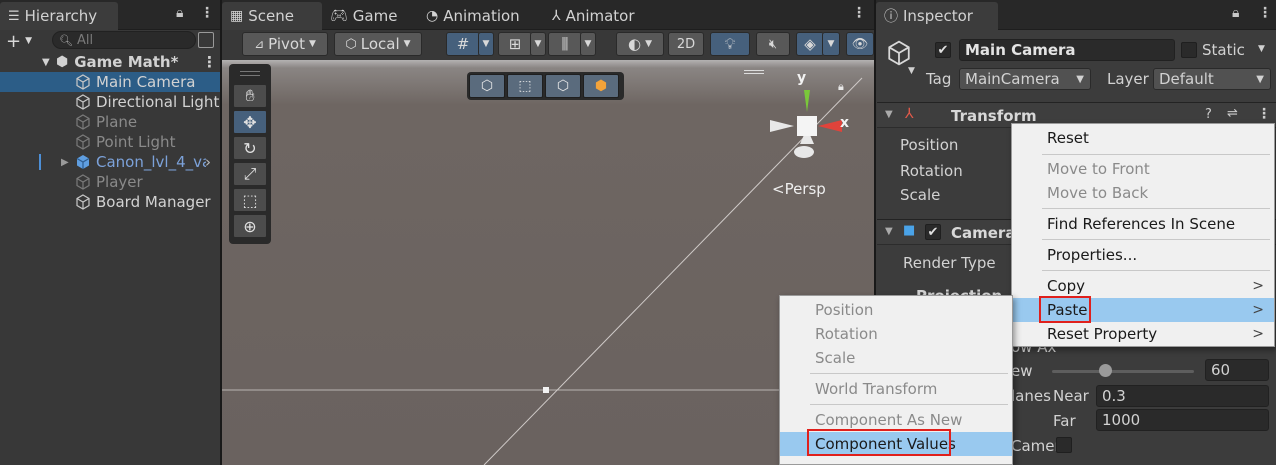 This screenshot has width=1276, height=465. I want to click on tab-animator: ⅄ Animator, so click(593, 16).